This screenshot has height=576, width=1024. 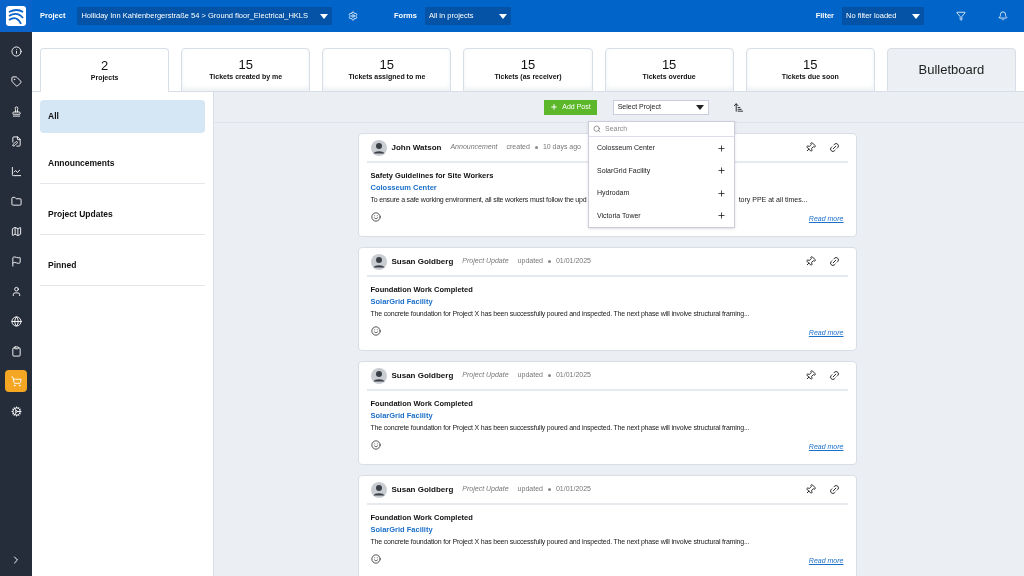 What do you see at coordinates (122, 116) in the screenshot?
I see `category-item: All` at bounding box center [122, 116].